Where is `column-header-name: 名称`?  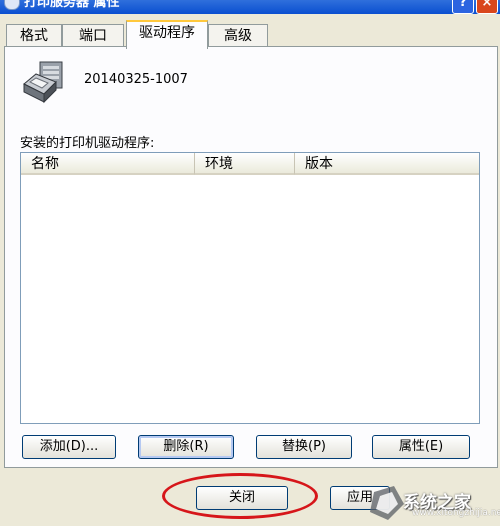 column-header-name: 名称 is located at coordinates (108, 164).